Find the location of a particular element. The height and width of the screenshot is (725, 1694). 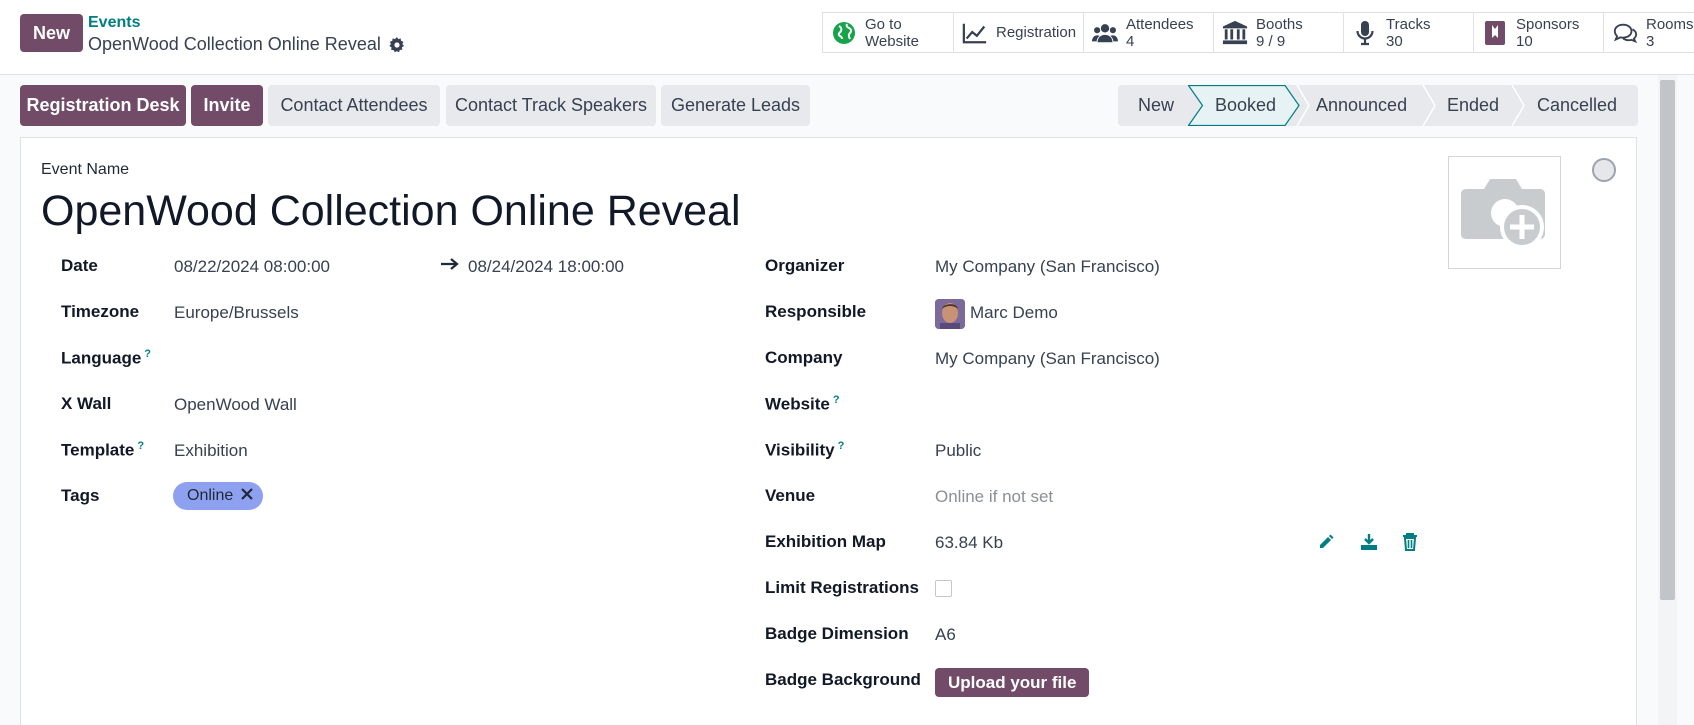

visibility-label-text: Visibility is located at coordinates (800, 450).